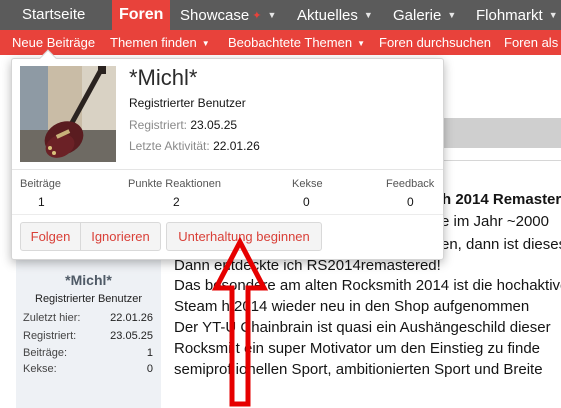  What do you see at coordinates (410, 202) in the screenshot?
I see `stat-value-feedback: 0` at bounding box center [410, 202].